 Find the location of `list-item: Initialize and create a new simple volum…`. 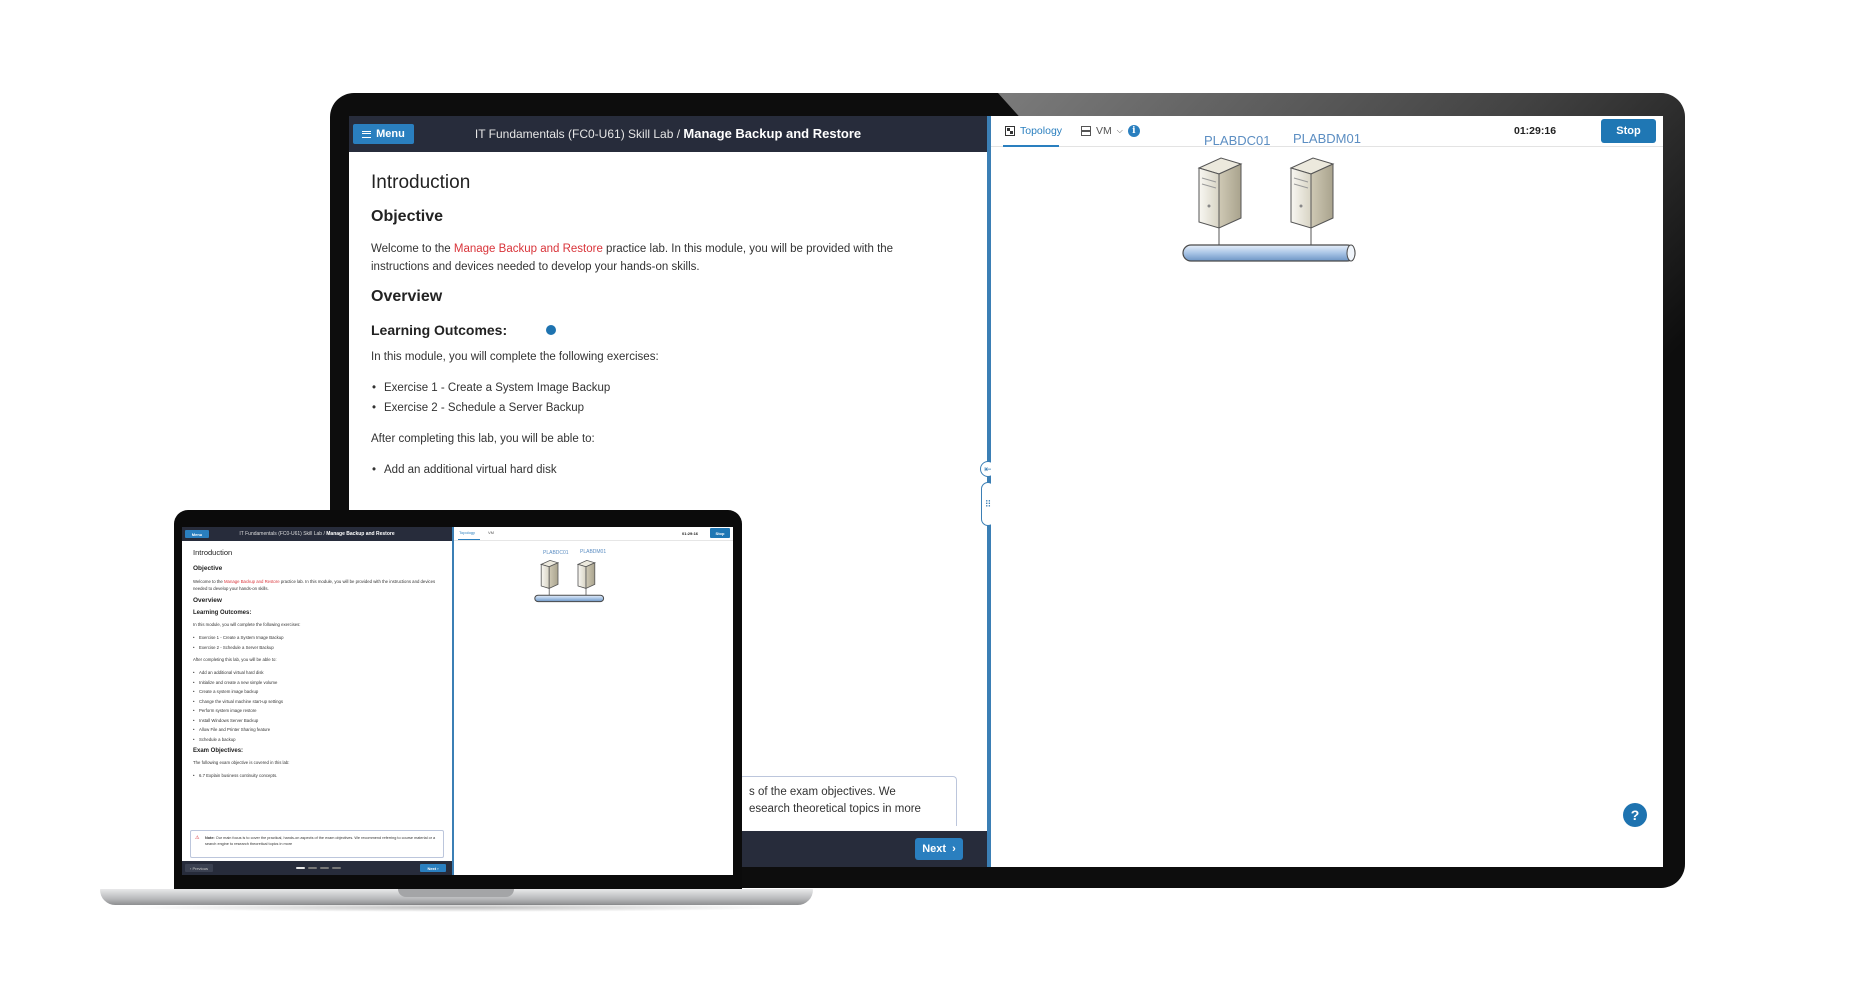

list-item: Initialize and create a new simple volum… is located at coordinates (318, 683).